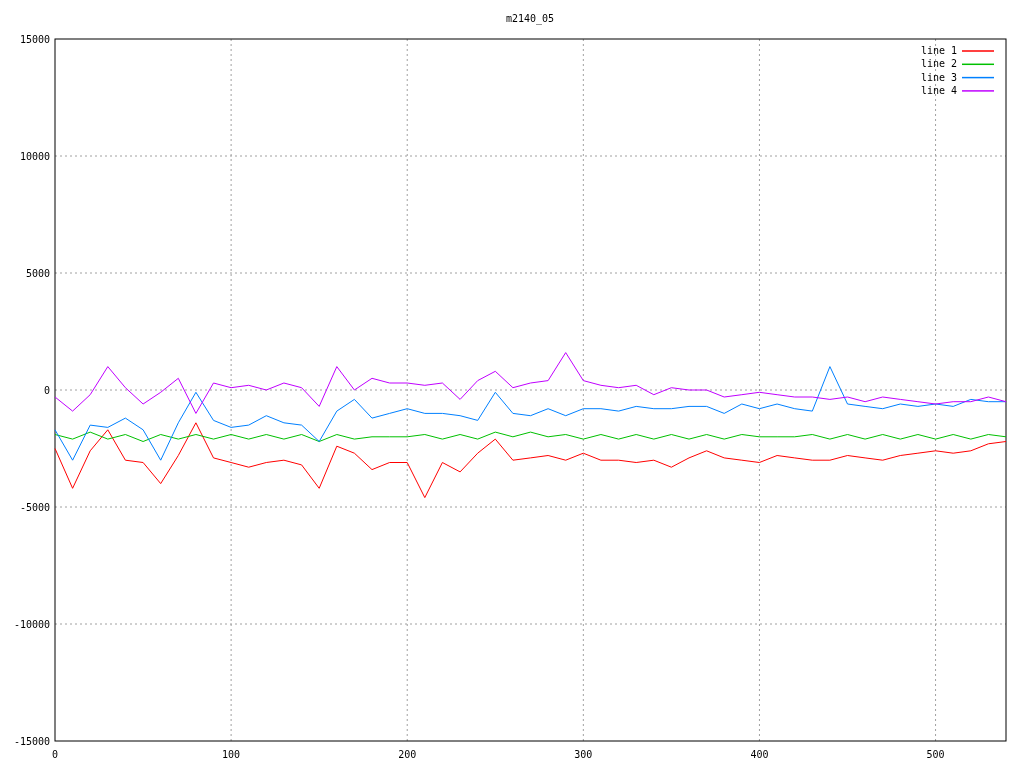  I want to click on y-tick-label: -15000, so click(31, 741).